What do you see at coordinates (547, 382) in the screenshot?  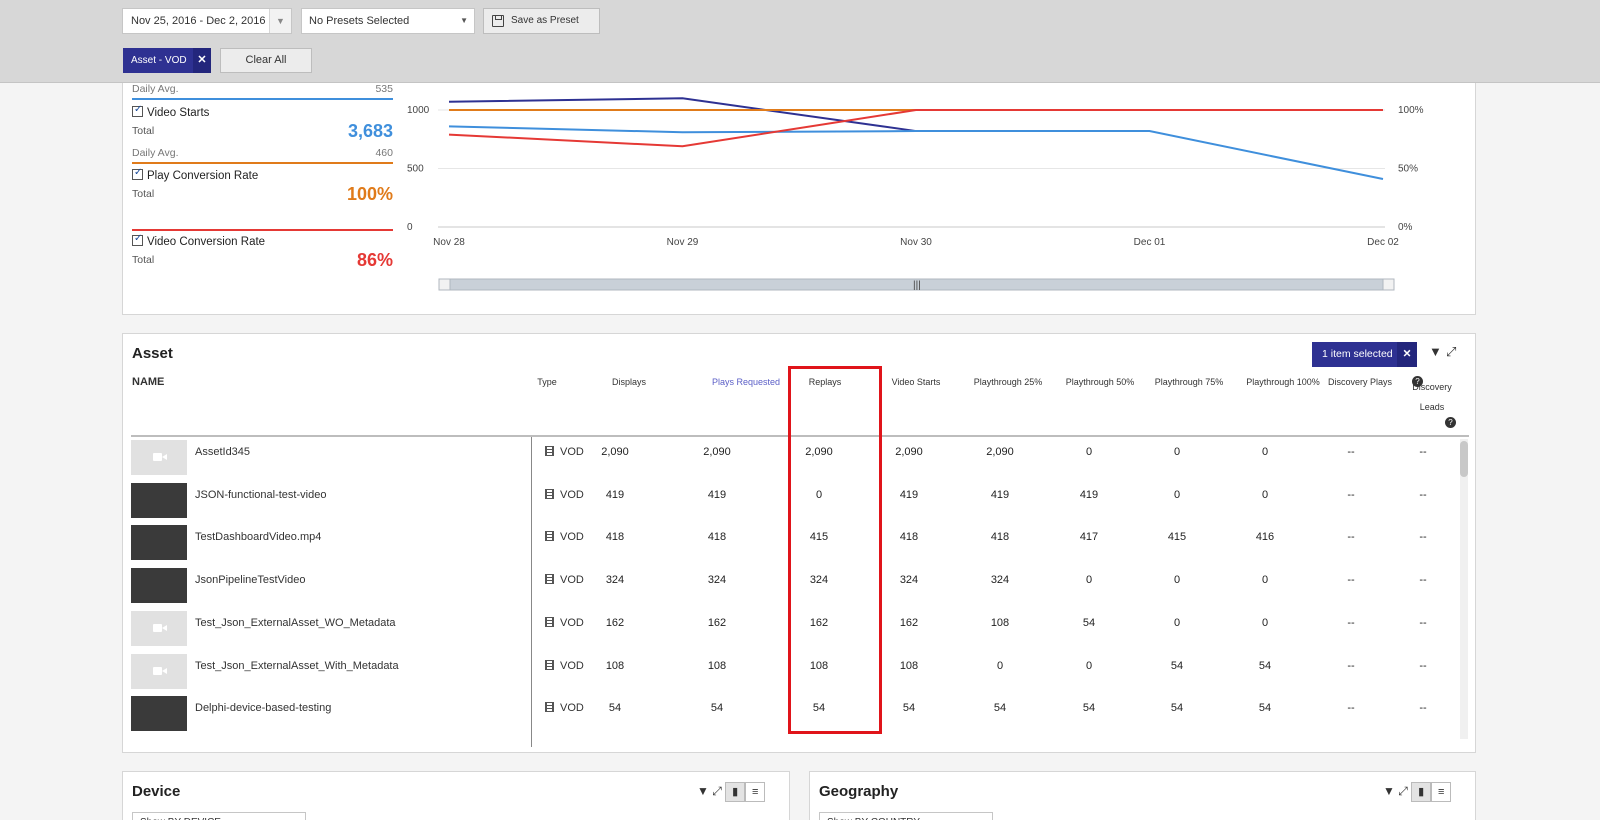 I see `column-header: Type` at bounding box center [547, 382].